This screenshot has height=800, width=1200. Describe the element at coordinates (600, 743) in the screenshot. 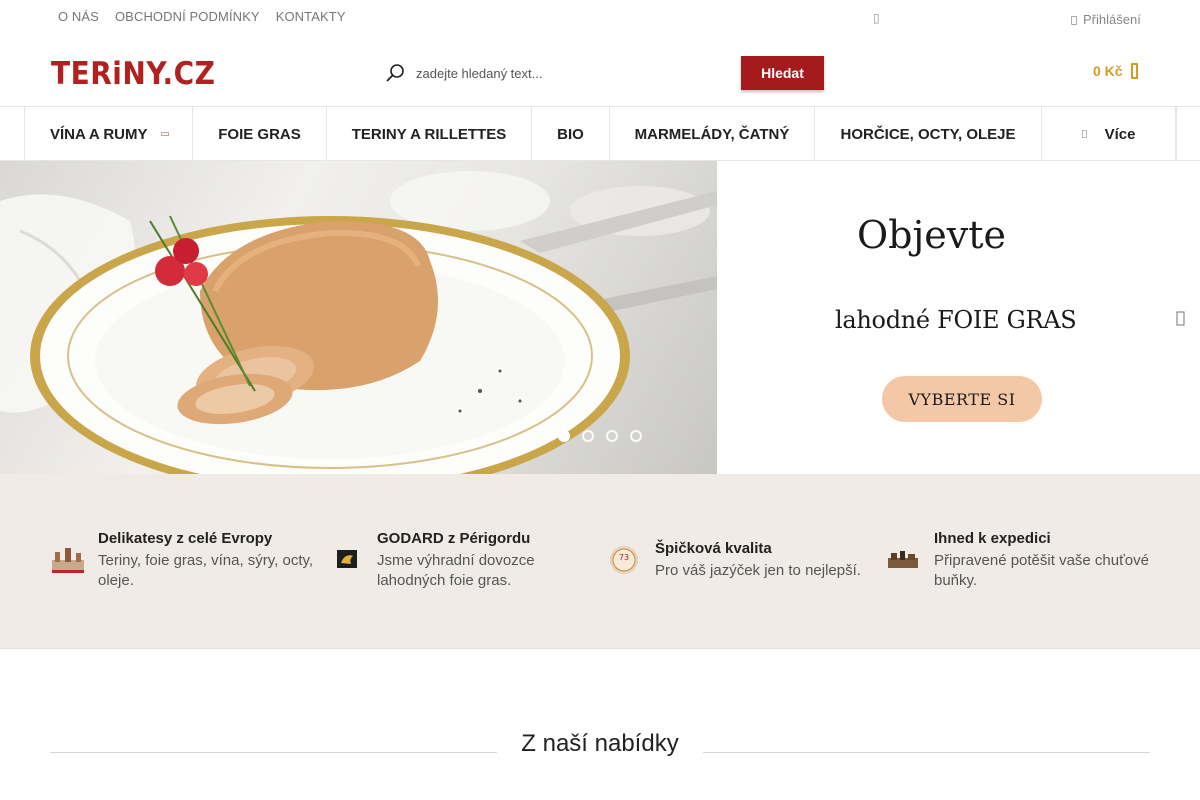

I see `section-title: Z naší nabídky` at that location.